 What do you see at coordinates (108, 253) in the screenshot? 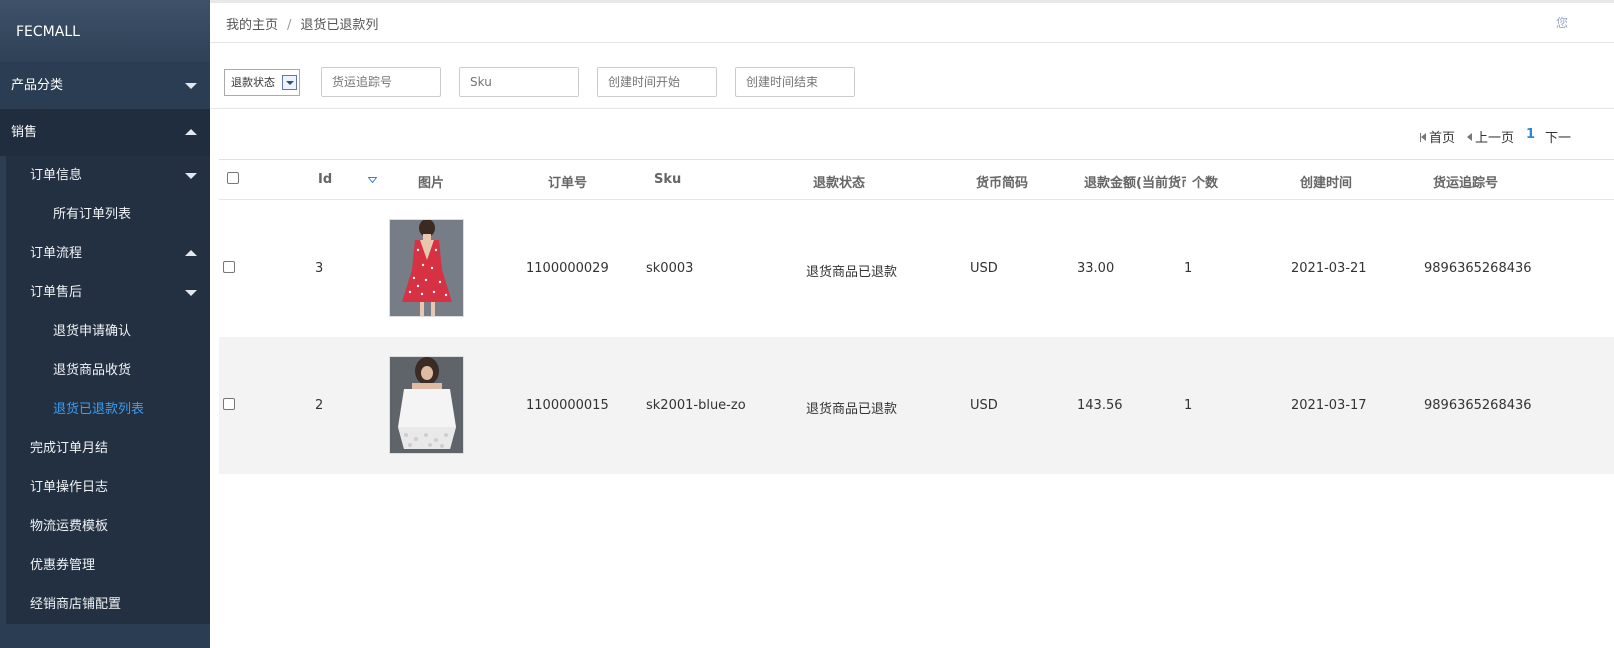
I see `sidebar-item-order-flow: 订单流程` at bounding box center [108, 253].